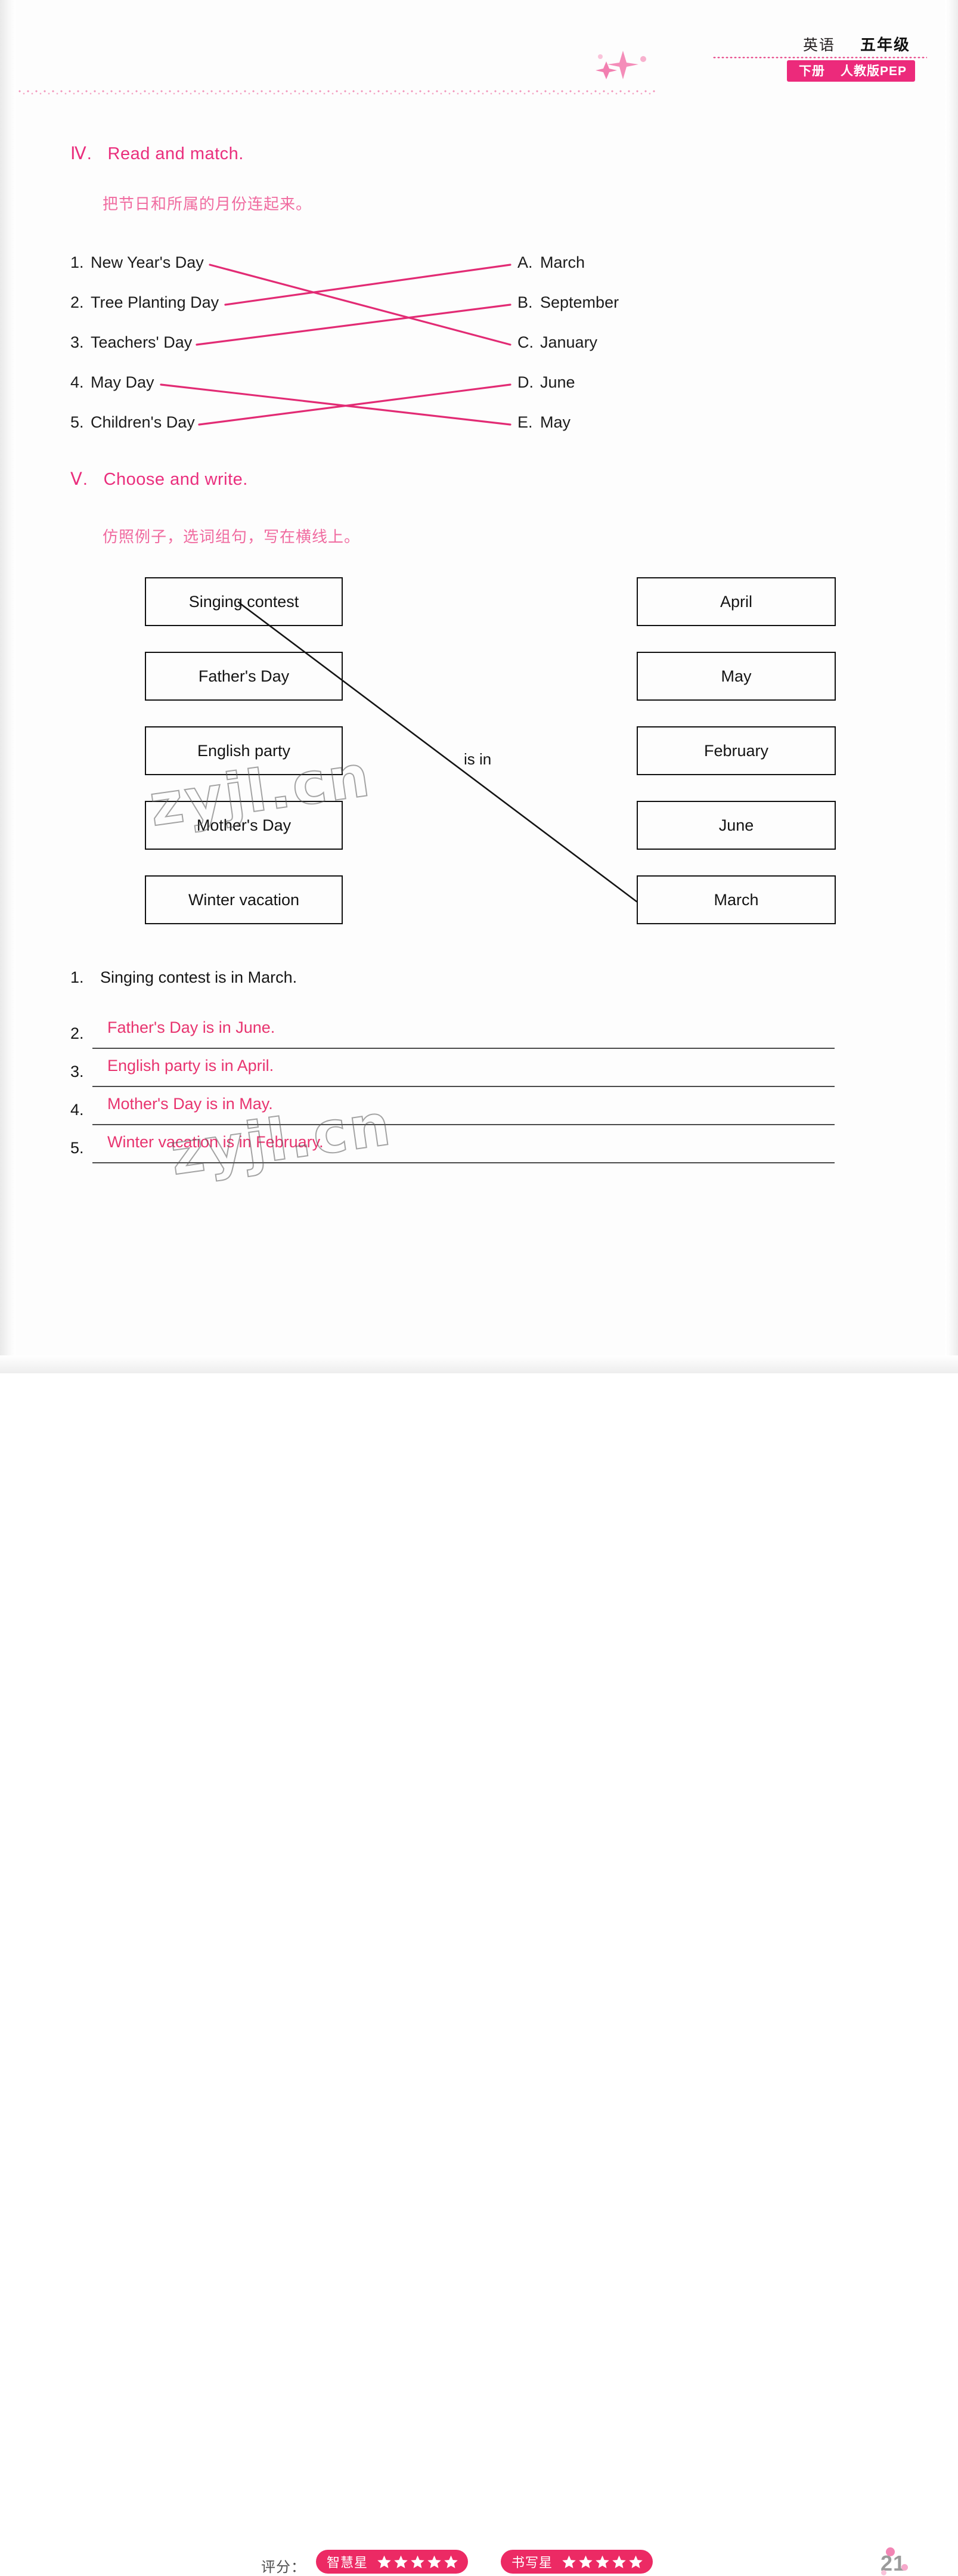 The image size is (958, 2576). Describe the element at coordinates (244, 751) in the screenshot. I see `word-box-left-3: English party` at that location.